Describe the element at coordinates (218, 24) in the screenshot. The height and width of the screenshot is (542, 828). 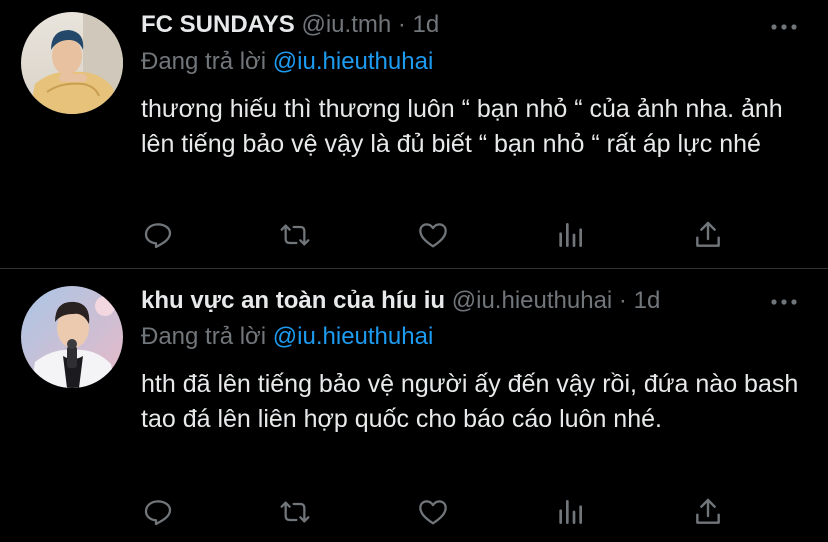
I see `display-name: FC SUNDAYS` at that location.